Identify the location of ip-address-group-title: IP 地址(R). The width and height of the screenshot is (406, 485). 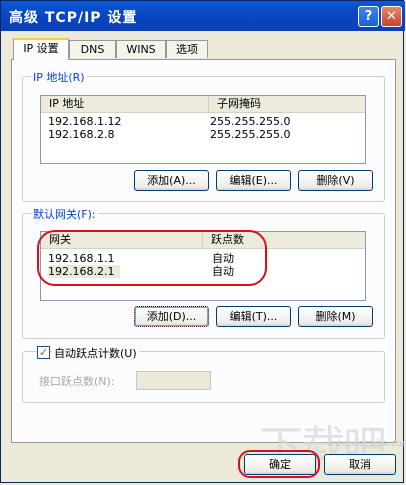
(59, 77).